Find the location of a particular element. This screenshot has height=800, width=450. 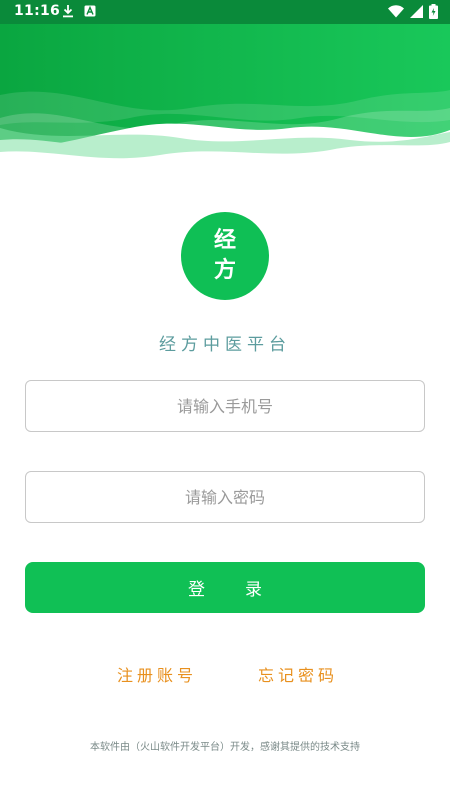

footer-credit: 本软件由（火山软件开发平台）开发，感谢其提供的技术支持 is located at coordinates (225, 747).